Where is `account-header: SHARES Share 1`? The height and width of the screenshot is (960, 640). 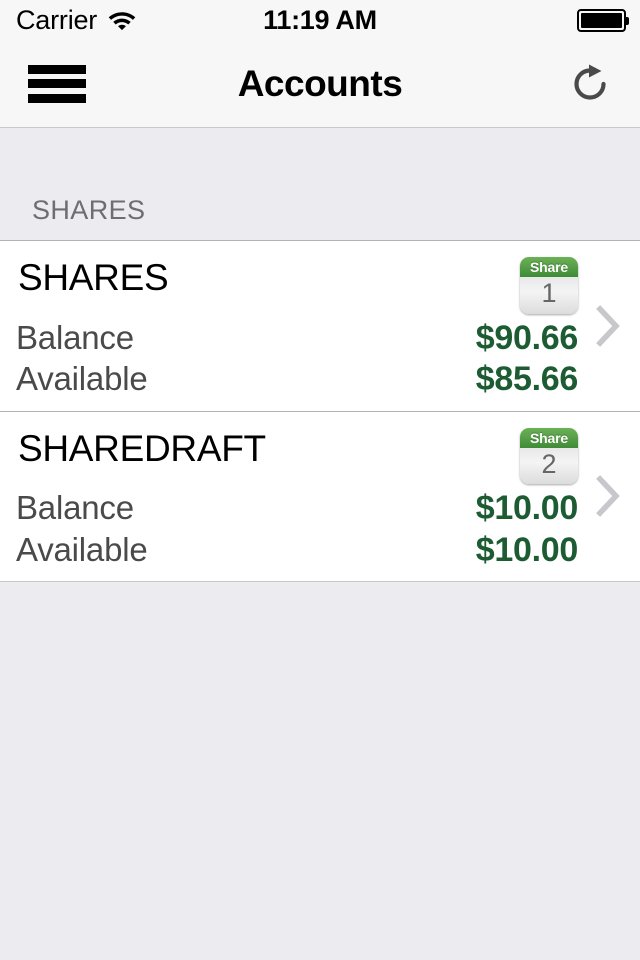
account-header: SHARES Share 1 is located at coordinates (297, 284).